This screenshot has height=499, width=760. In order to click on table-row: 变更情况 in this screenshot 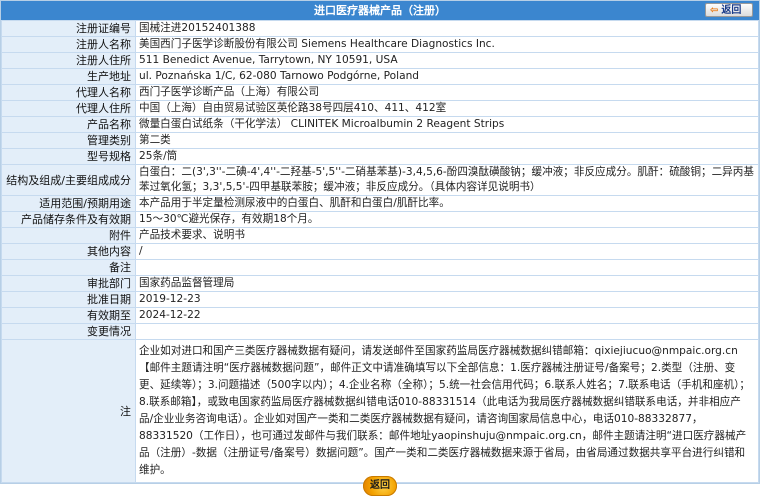, I will do `click(380, 331)`.